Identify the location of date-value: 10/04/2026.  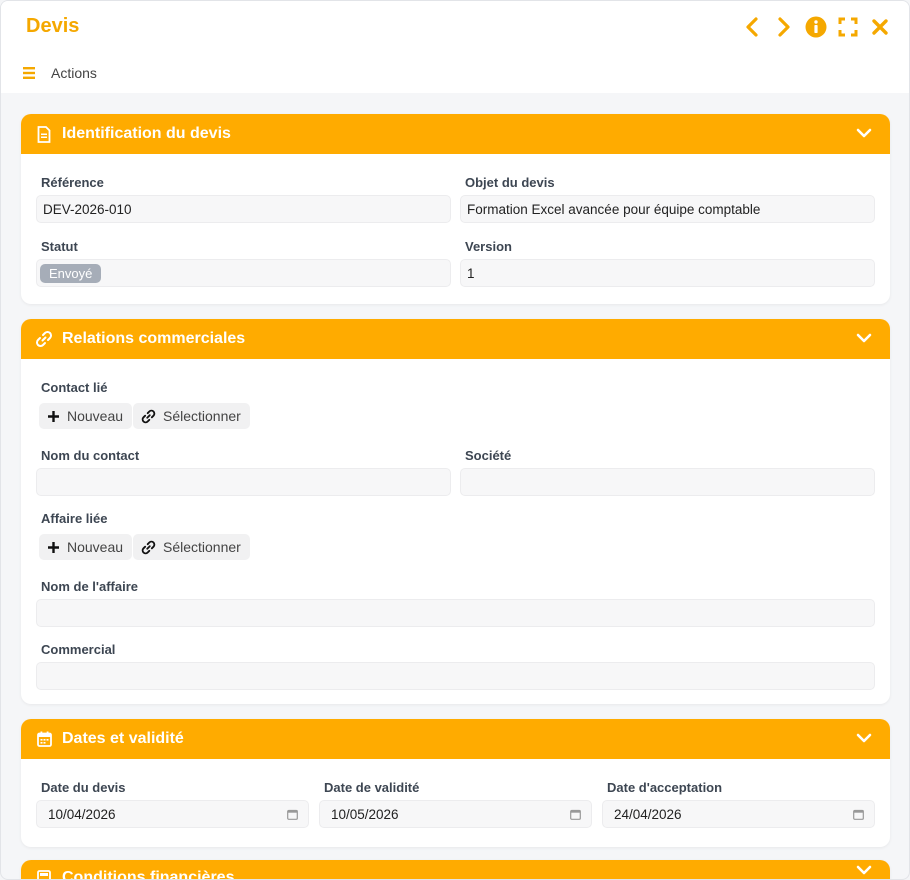
(82, 814).